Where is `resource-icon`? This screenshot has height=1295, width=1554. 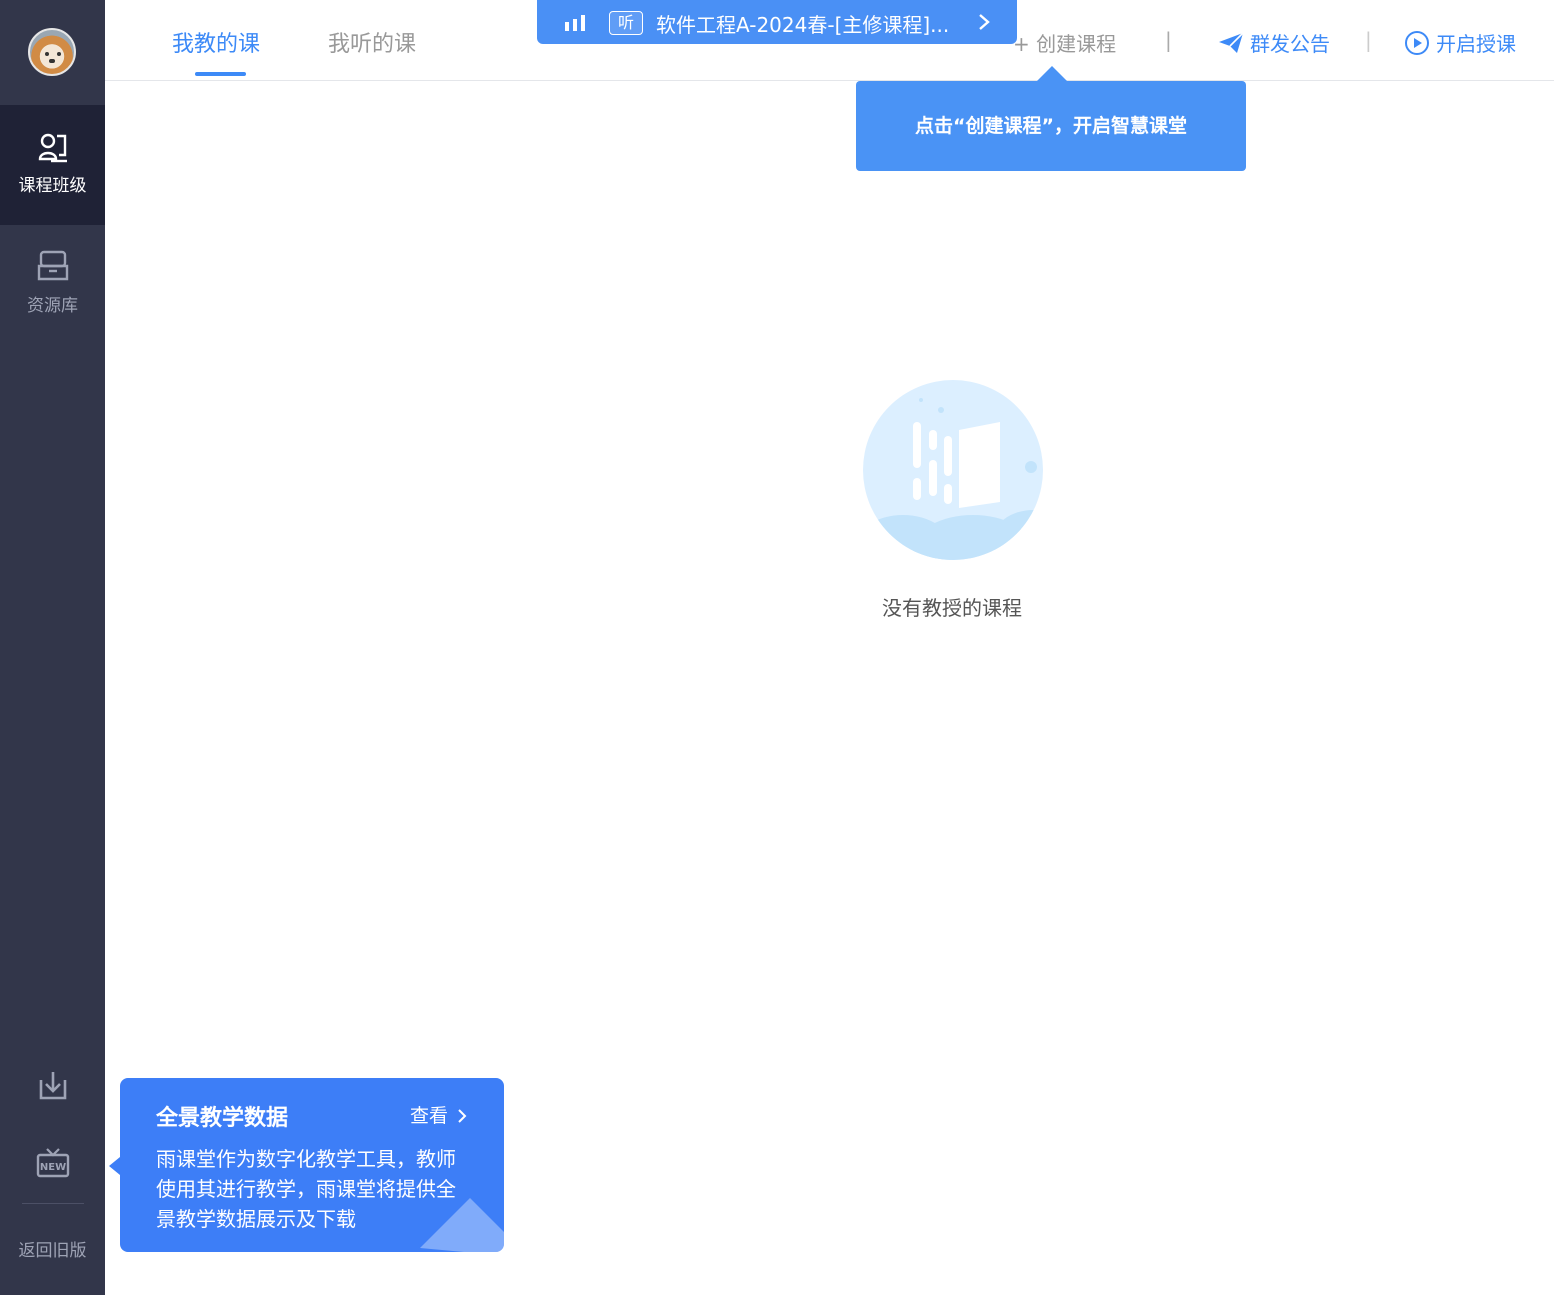
resource-icon is located at coordinates (53, 265).